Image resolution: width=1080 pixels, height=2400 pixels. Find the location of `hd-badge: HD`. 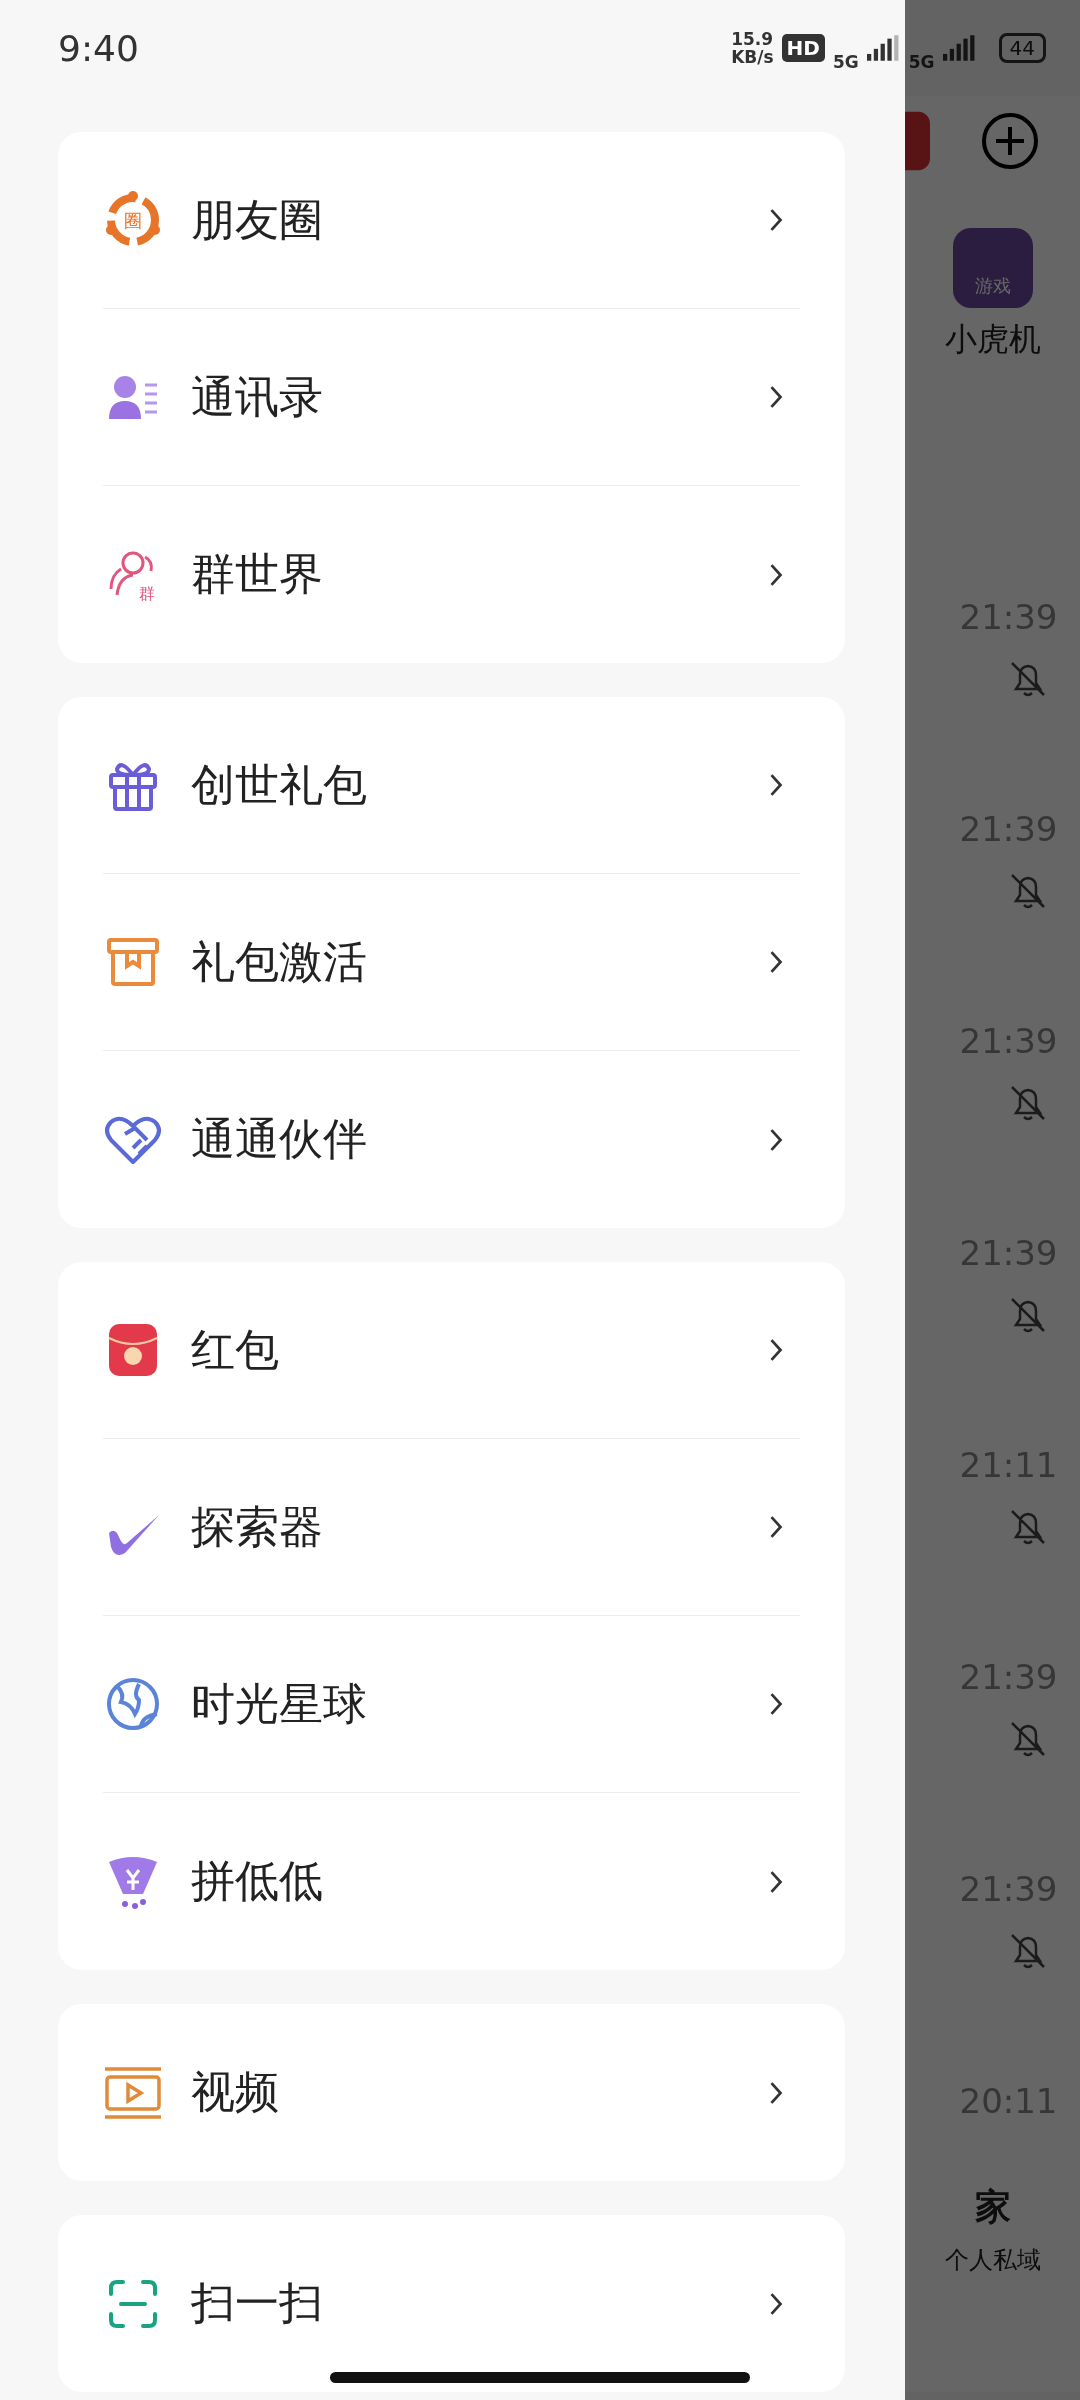

hd-badge: HD is located at coordinates (803, 48).